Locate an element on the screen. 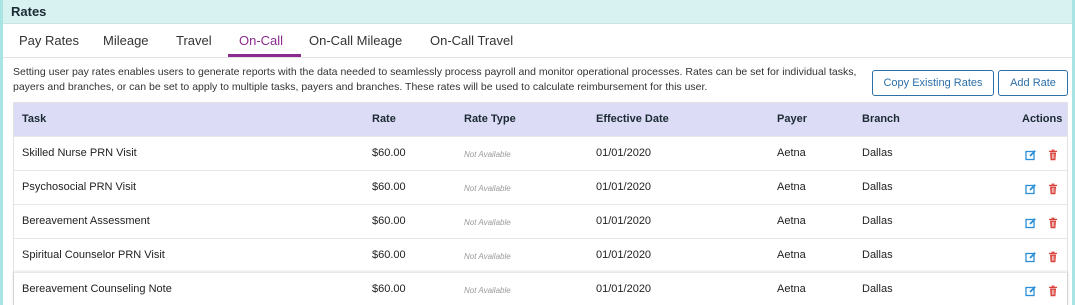 This screenshot has width=1075, height=305. task-cell: Bereavement Assessment is located at coordinates (86, 221).